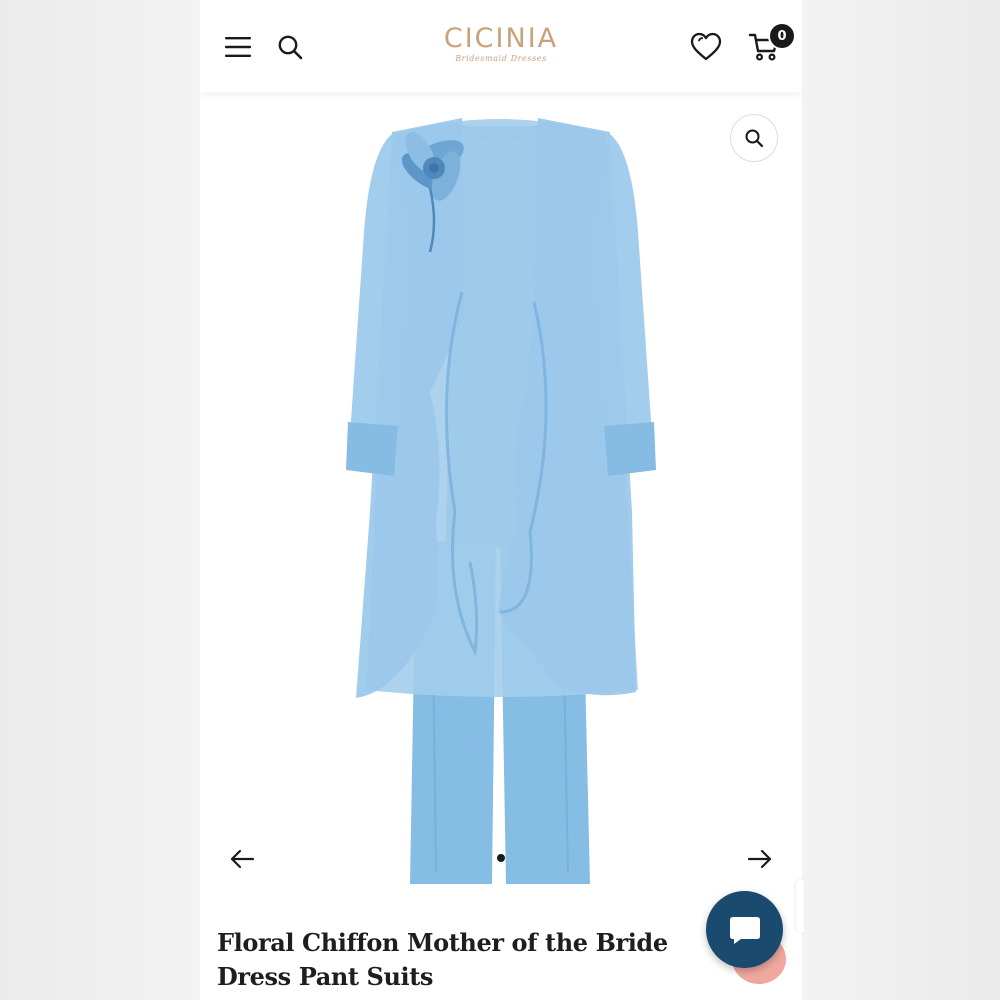 This screenshot has width=1000, height=1000. Describe the element at coordinates (782, 36) in the screenshot. I see `cart-count-badge: 0` at that location.